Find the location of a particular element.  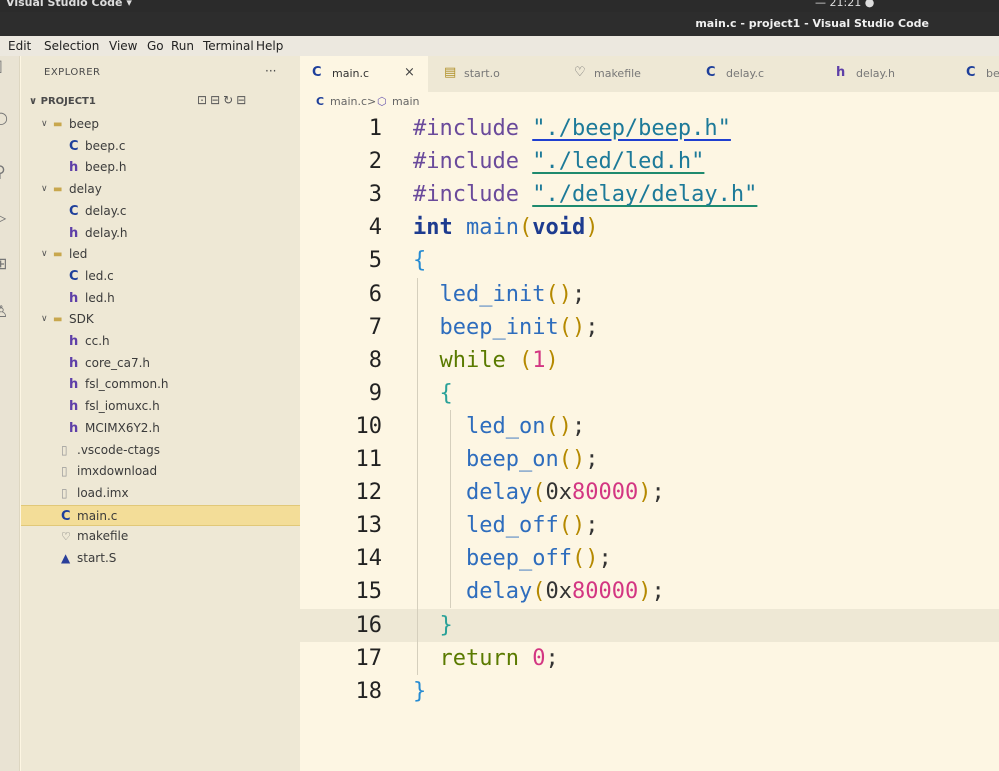

tree-folder: ∨ ▬ delay is located at coordinates (160, 189).